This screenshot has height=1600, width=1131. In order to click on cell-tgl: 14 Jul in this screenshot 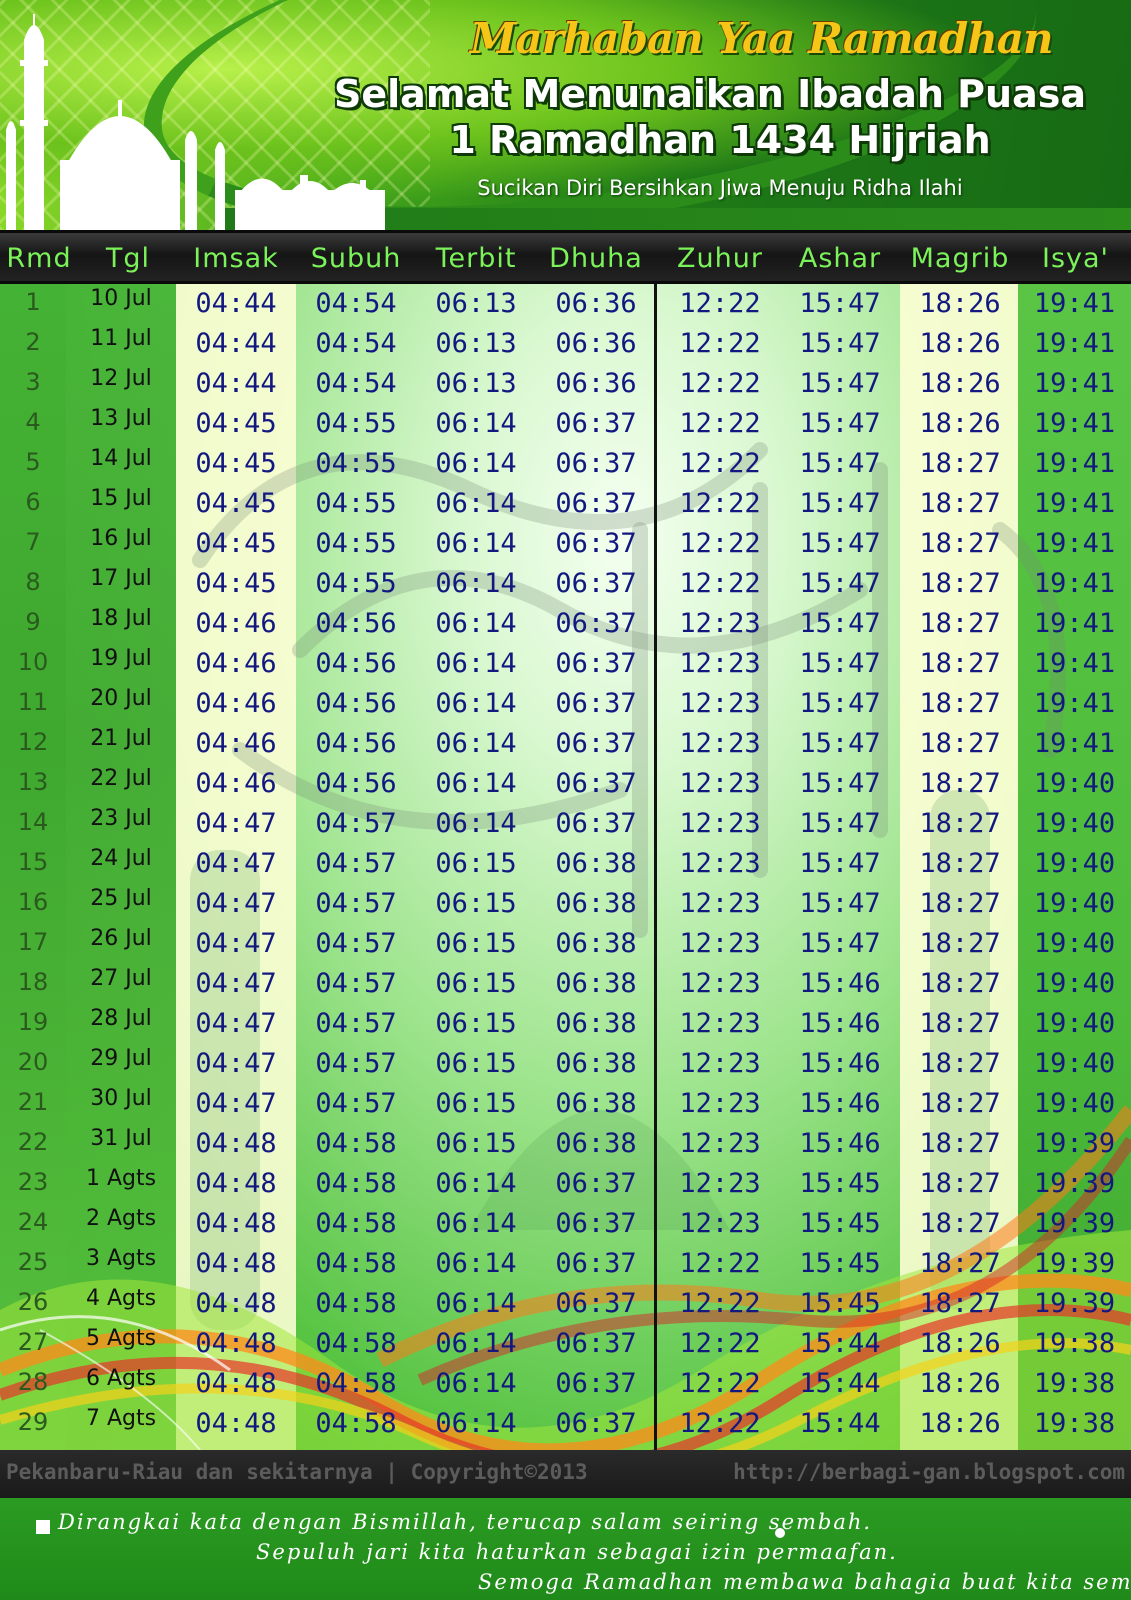, I will do `click(121, 458)`.